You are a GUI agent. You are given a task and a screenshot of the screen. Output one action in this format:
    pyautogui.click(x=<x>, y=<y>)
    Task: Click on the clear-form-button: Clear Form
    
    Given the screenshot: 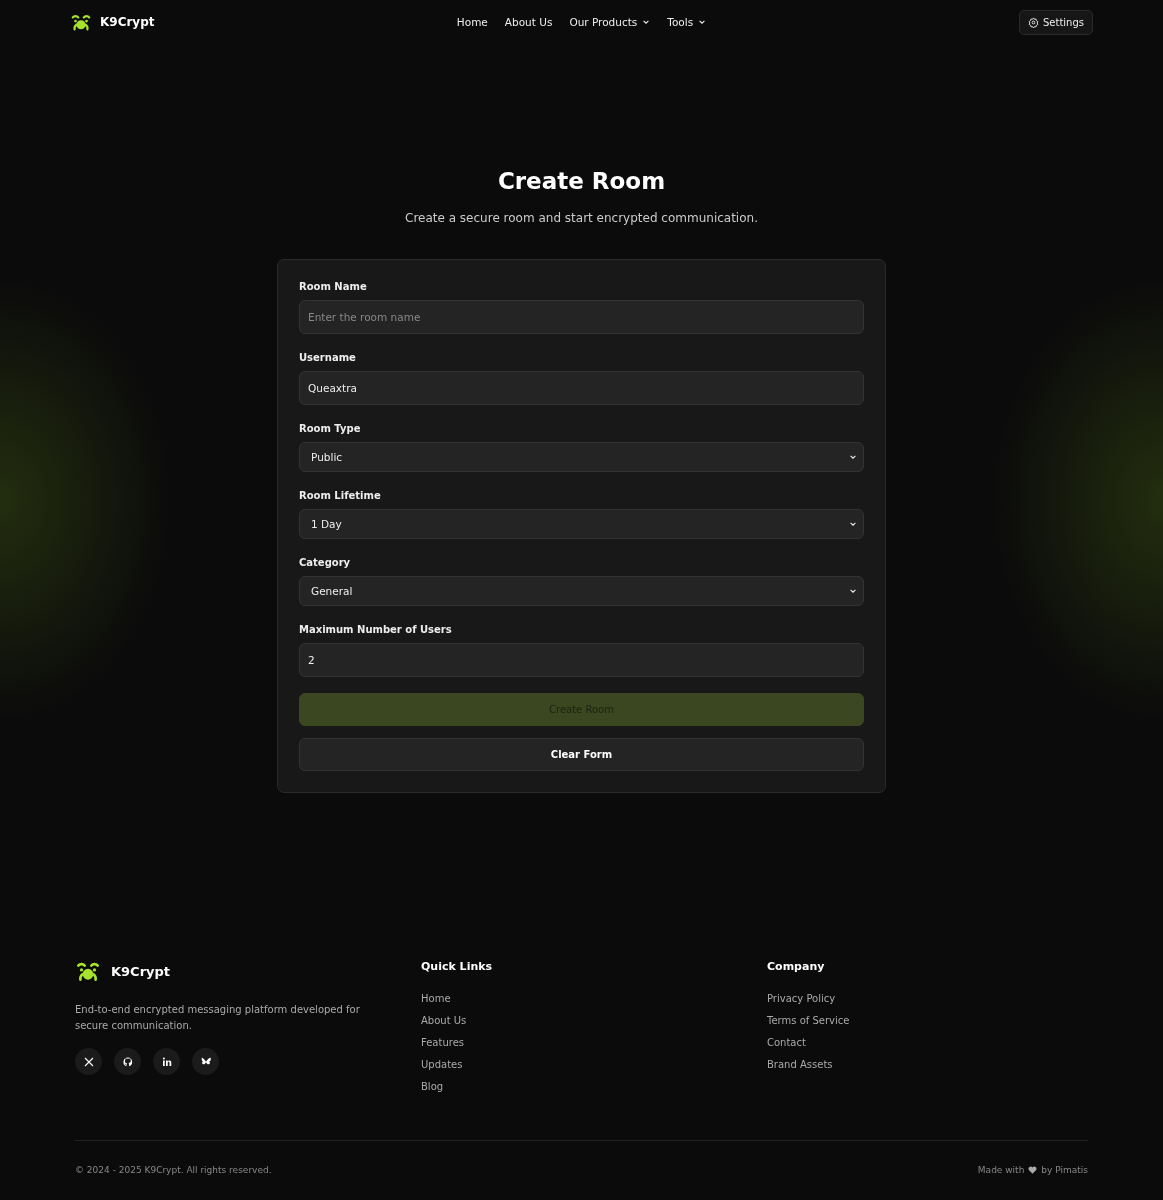 What is the action you would take?
    pyautogui.click(x=581, y=754)
    